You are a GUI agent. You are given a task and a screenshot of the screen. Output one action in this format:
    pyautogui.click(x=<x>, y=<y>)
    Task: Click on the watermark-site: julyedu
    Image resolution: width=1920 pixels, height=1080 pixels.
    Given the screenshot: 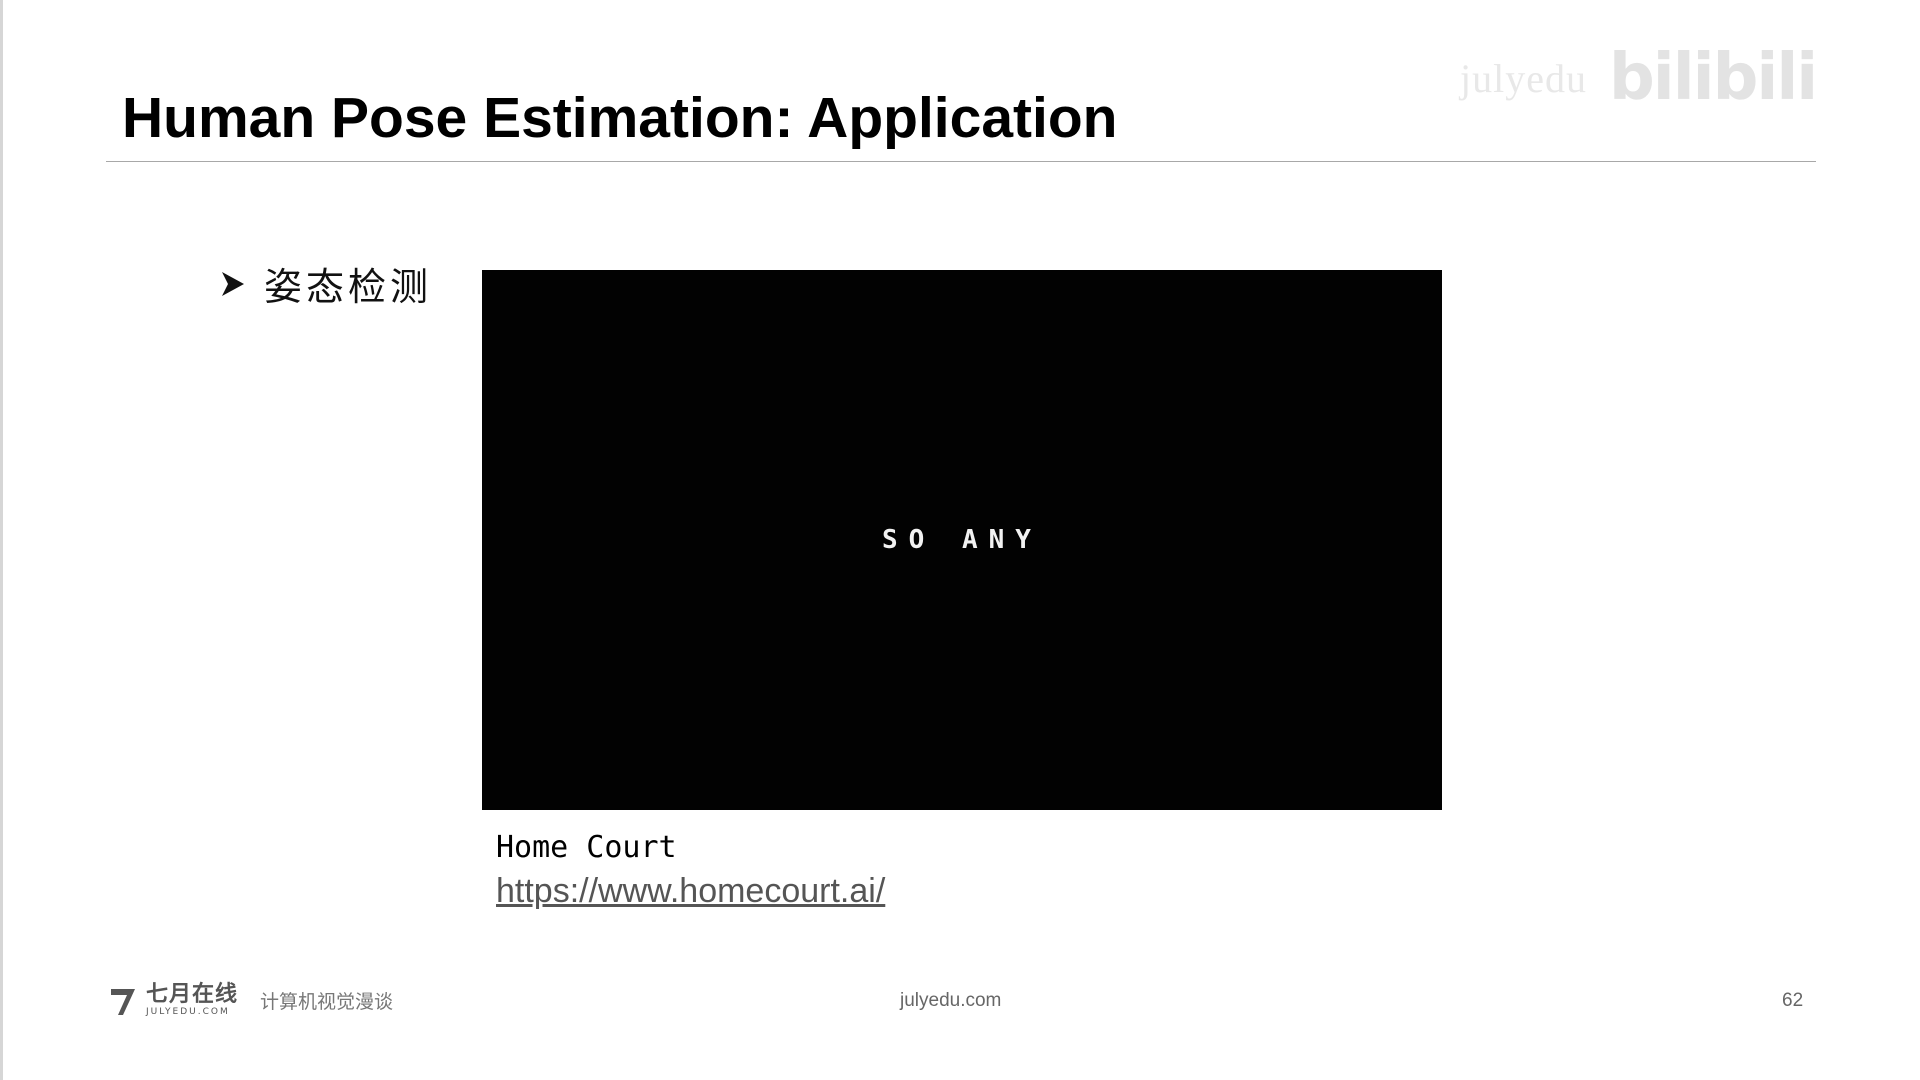 What is the action you would take?
    pyautogui.click(x=1523, y=78)
    